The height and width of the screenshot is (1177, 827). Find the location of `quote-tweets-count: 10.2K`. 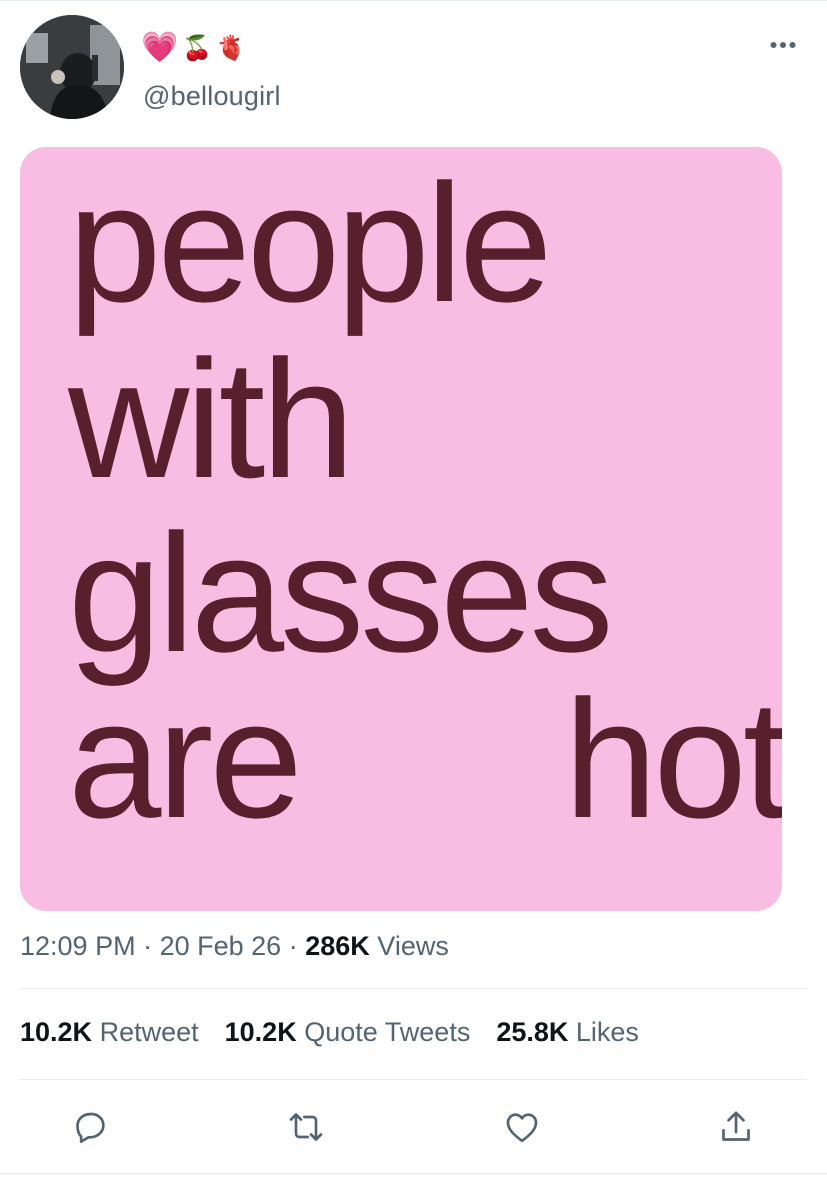

quote-tweets-count: 10.2K is located at coordinates (260, 1032).